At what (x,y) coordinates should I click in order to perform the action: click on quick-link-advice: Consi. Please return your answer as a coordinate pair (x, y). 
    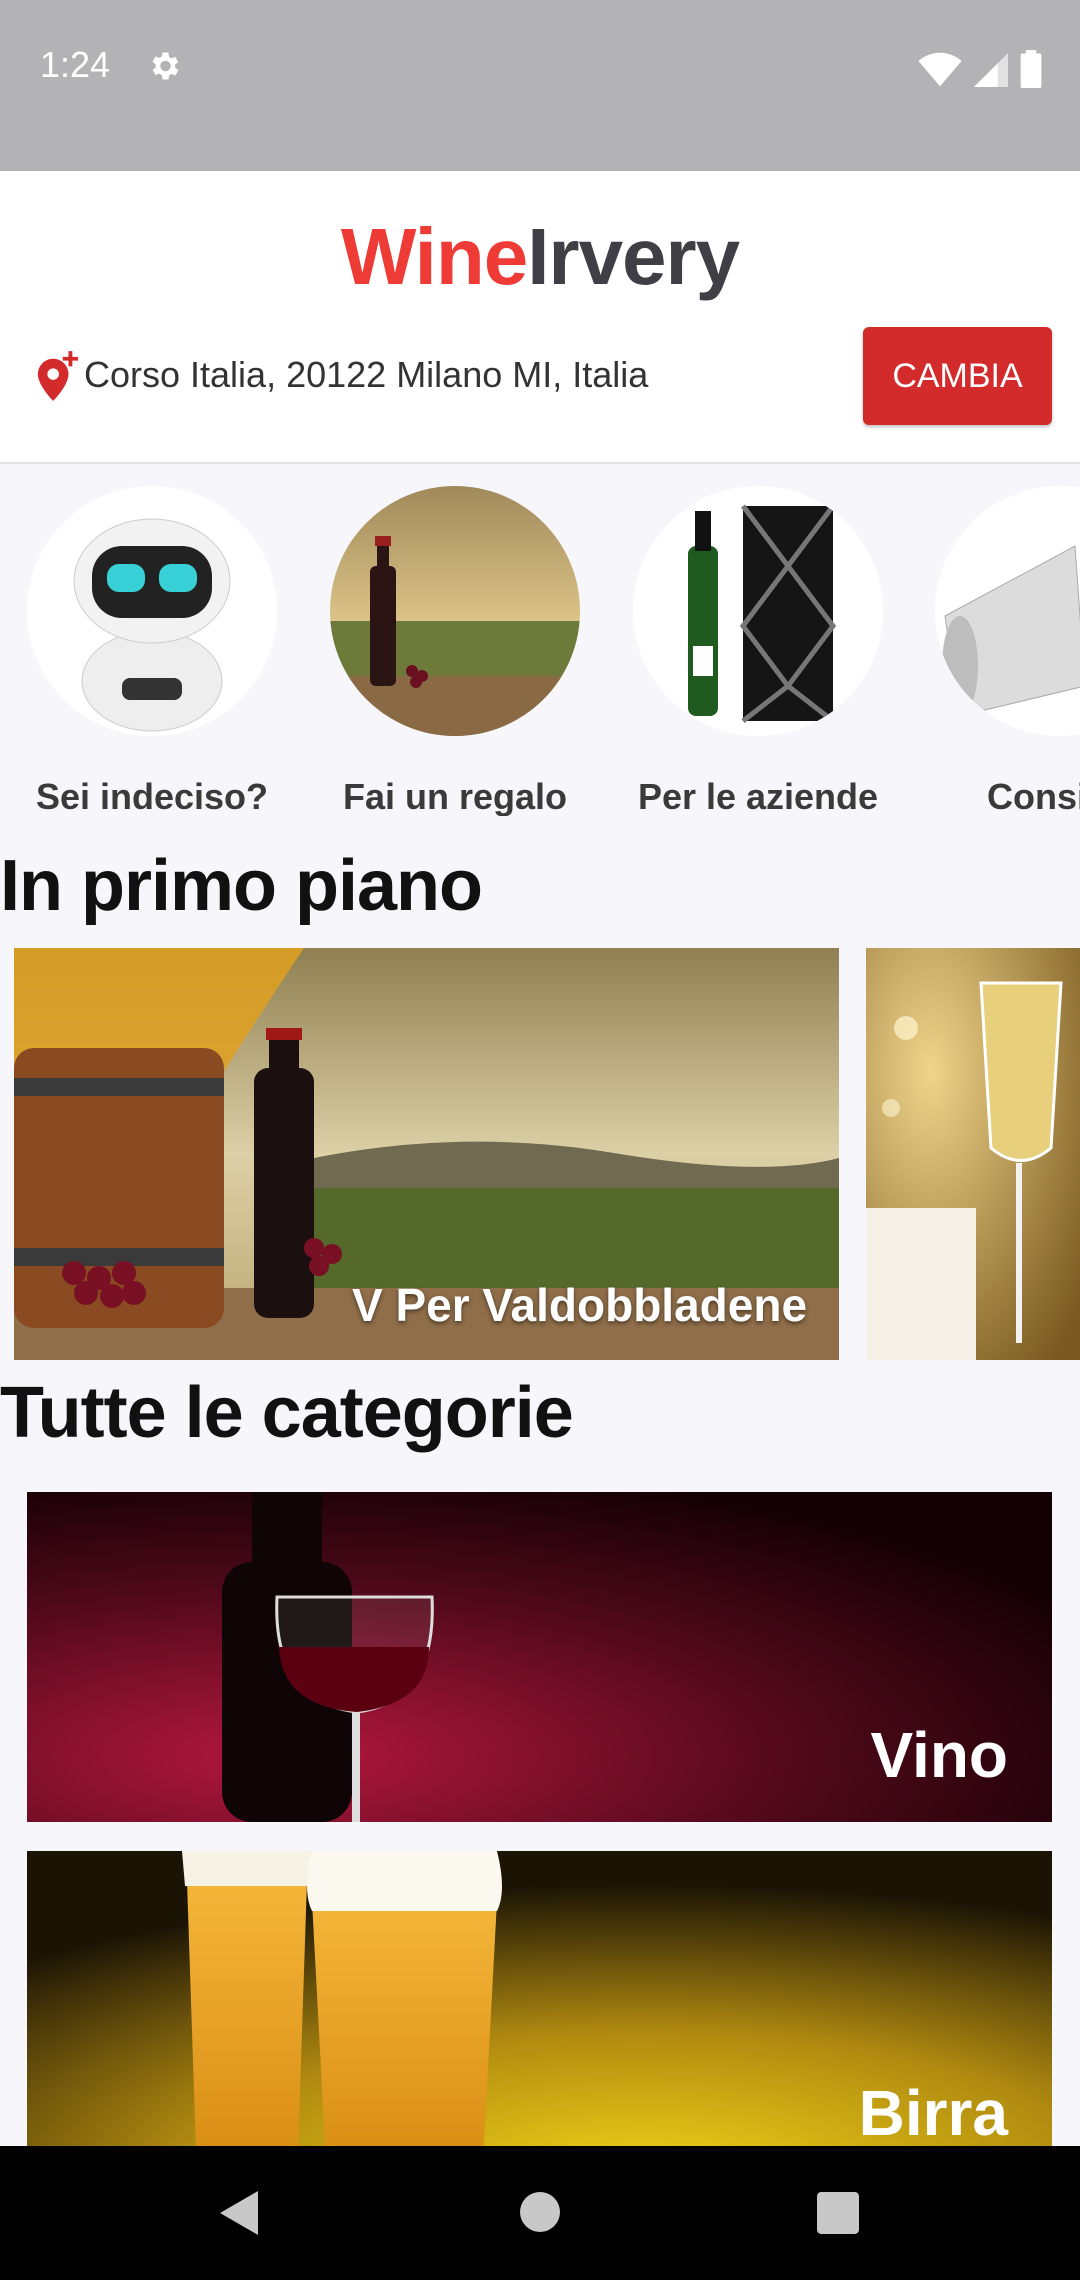
    Looking at the image, I should click on (1007, 651).